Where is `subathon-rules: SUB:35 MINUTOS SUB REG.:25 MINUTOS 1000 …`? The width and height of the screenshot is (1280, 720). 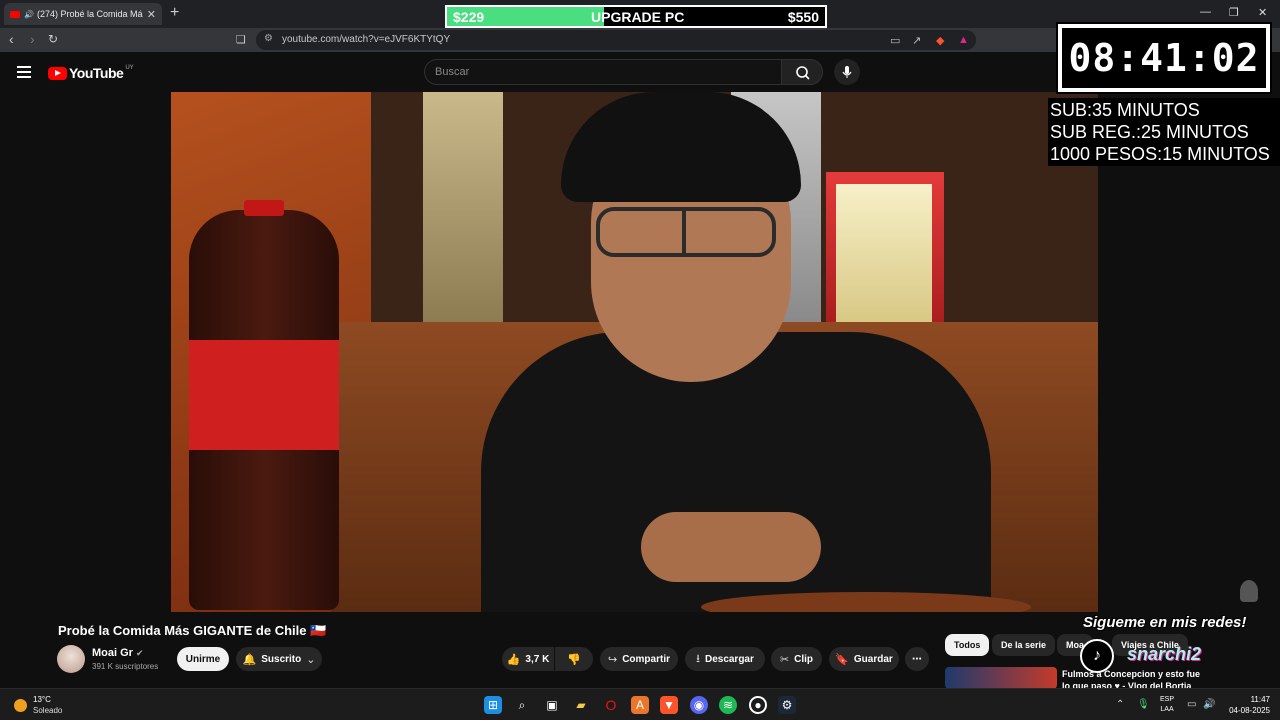
subathon-rules: SUB:35 MINUTOS SUB REG.:25 MINUTOS 1000 … is located at coordinates (1164, 132).